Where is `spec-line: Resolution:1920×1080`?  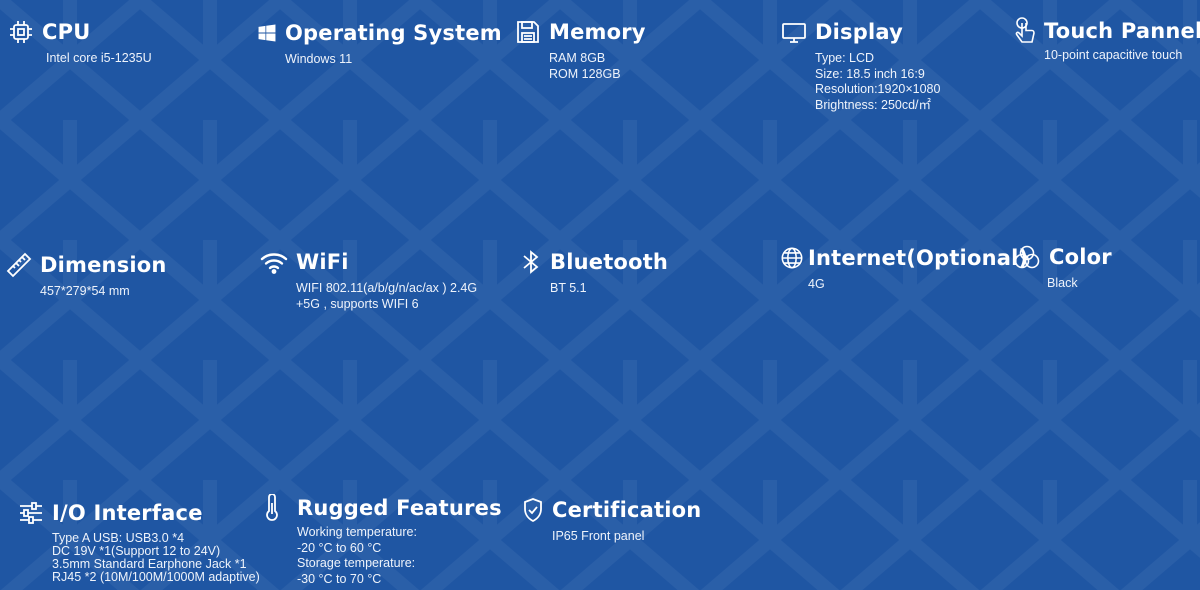 spec-line: Resolution:1920×1080 is located at coordinates (878, 89).